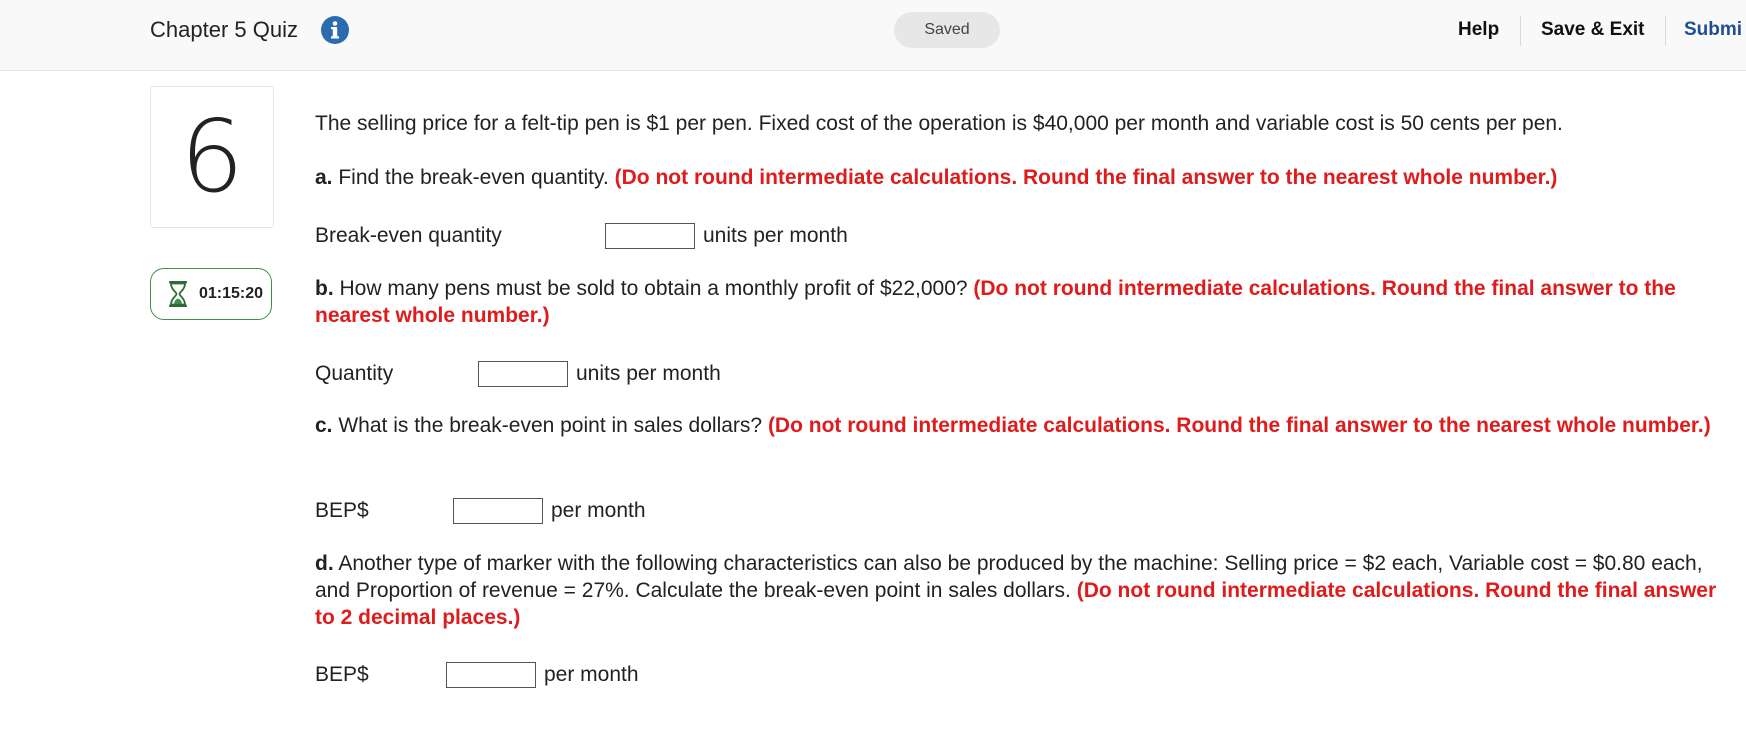 This screenshot has height=754, width=1746. Describe the element at coordinates (491, 675) in the screenshot. I see `bep-dollars-marker-input` at that location.